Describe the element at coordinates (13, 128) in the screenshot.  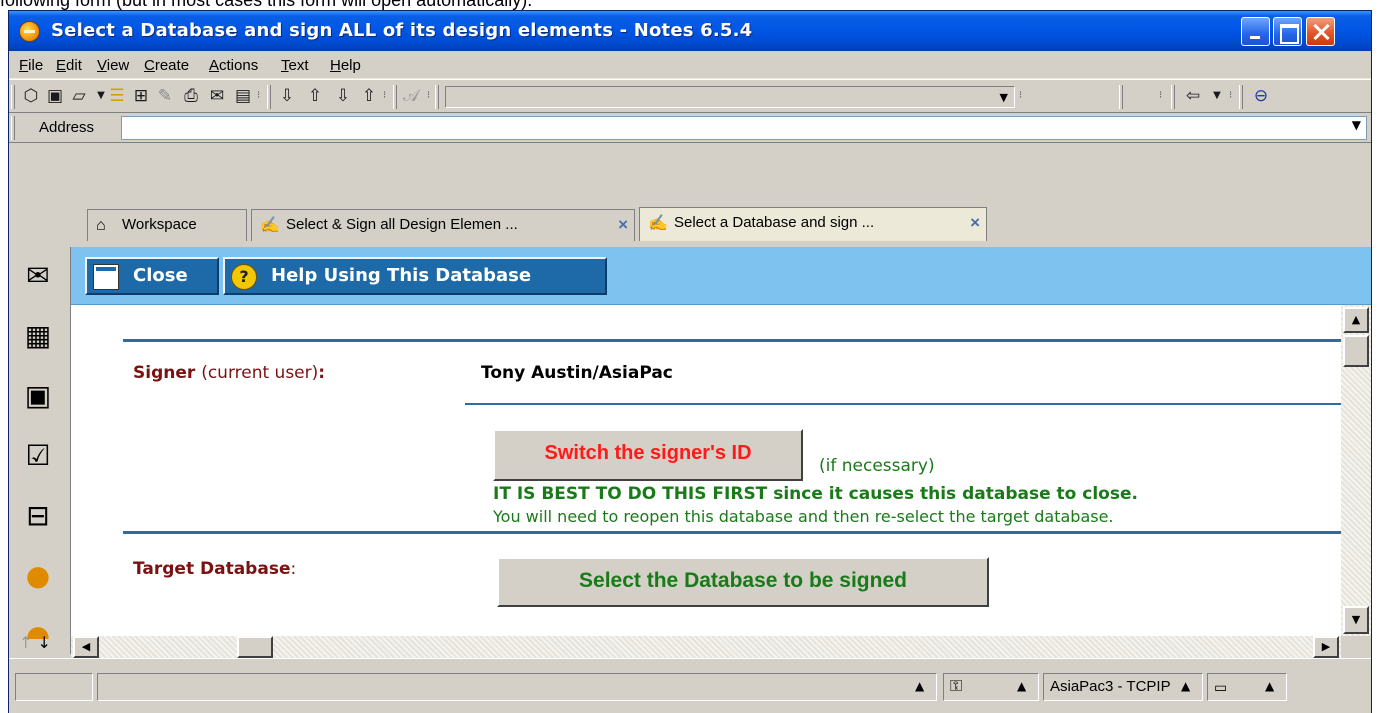
I see `address-grip` at that location.